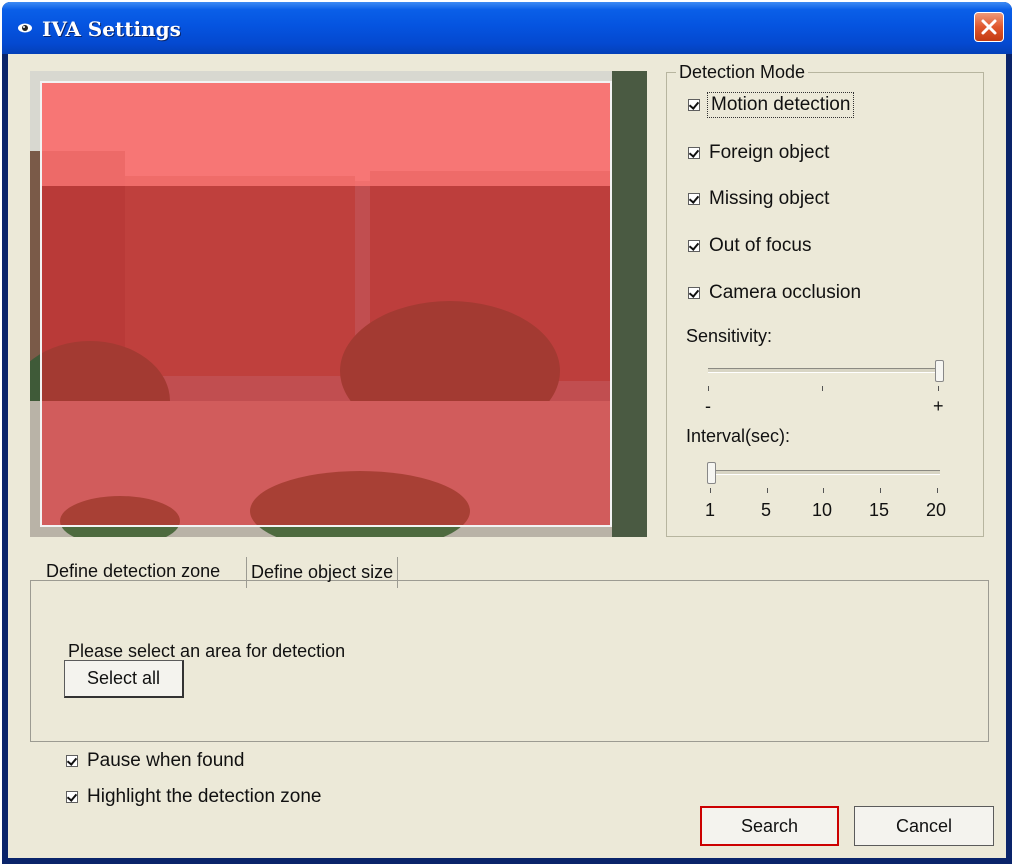 This screenshot has height=868, width=1015. What do you see at coordinates (785, 292) in the screenshot?
I see `camera-occlusion-label: Camera occlusion` at bounding box center [785, 292].